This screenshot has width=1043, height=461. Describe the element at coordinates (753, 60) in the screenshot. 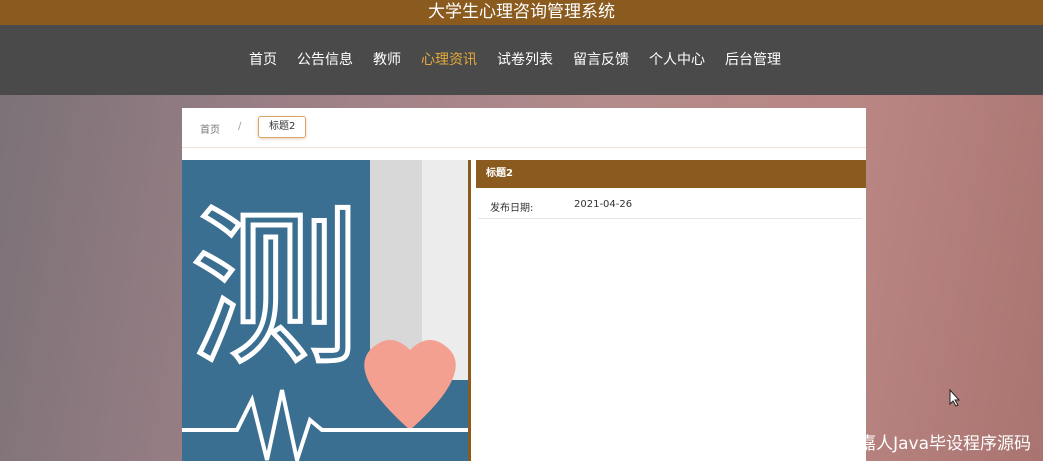

I see `nav-item-admin: 后台管理` at that location.